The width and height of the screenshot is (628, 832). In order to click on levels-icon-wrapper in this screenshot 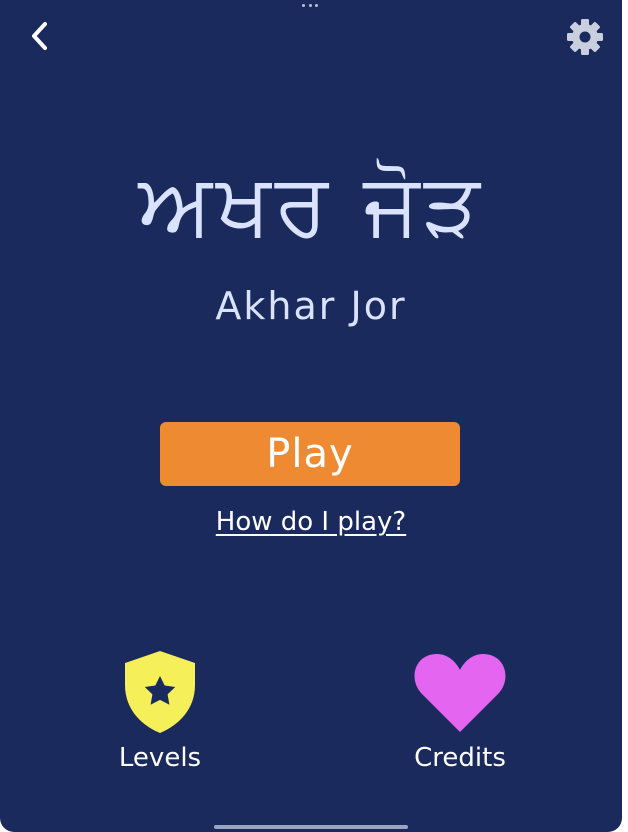, I will do `click(160, 692)`.